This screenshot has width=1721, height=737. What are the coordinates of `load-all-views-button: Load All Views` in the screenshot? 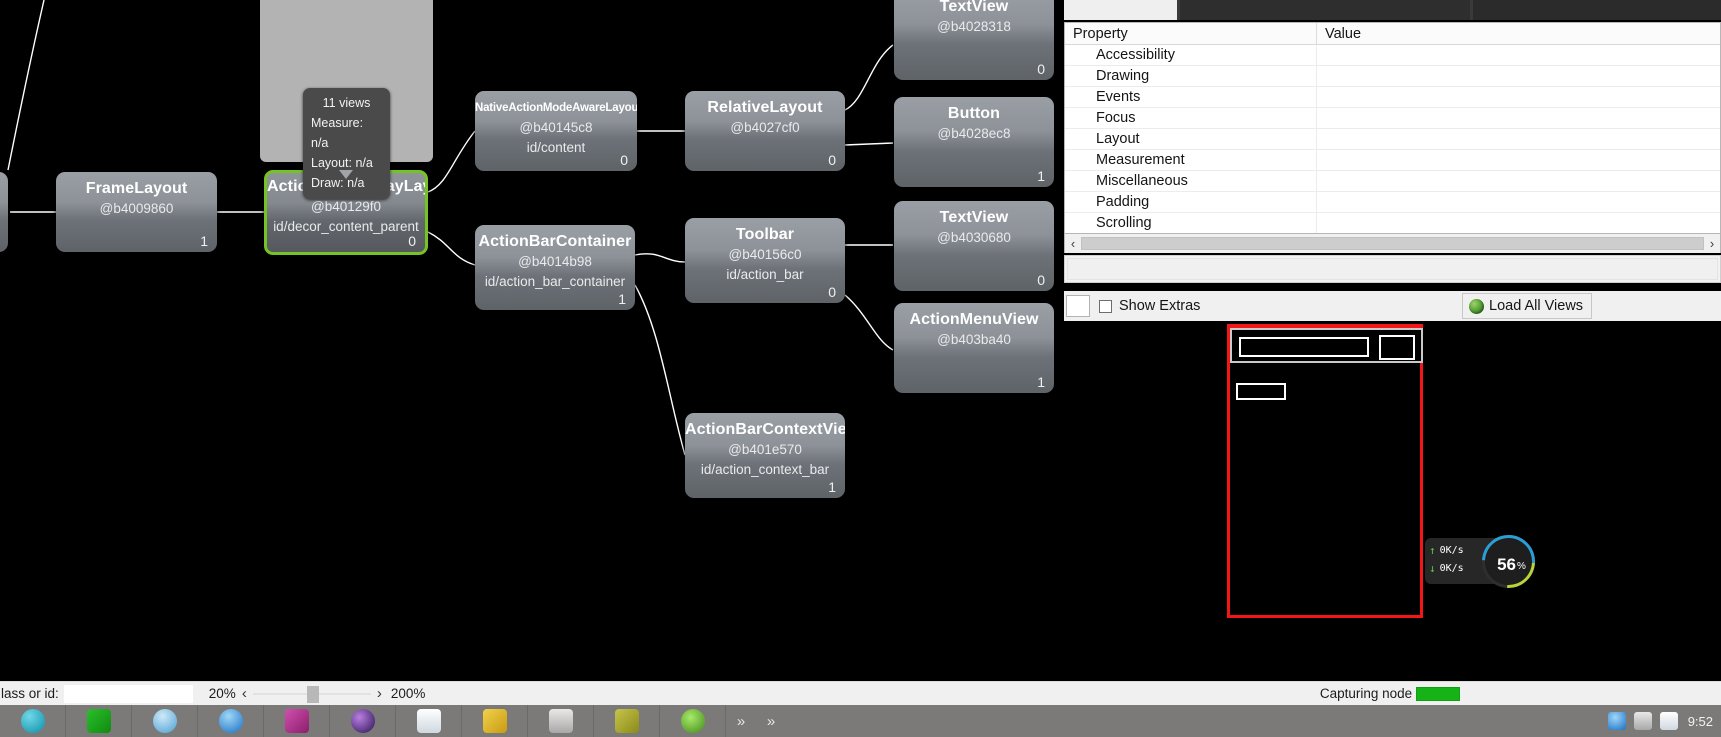 It's located at (1527, 306).